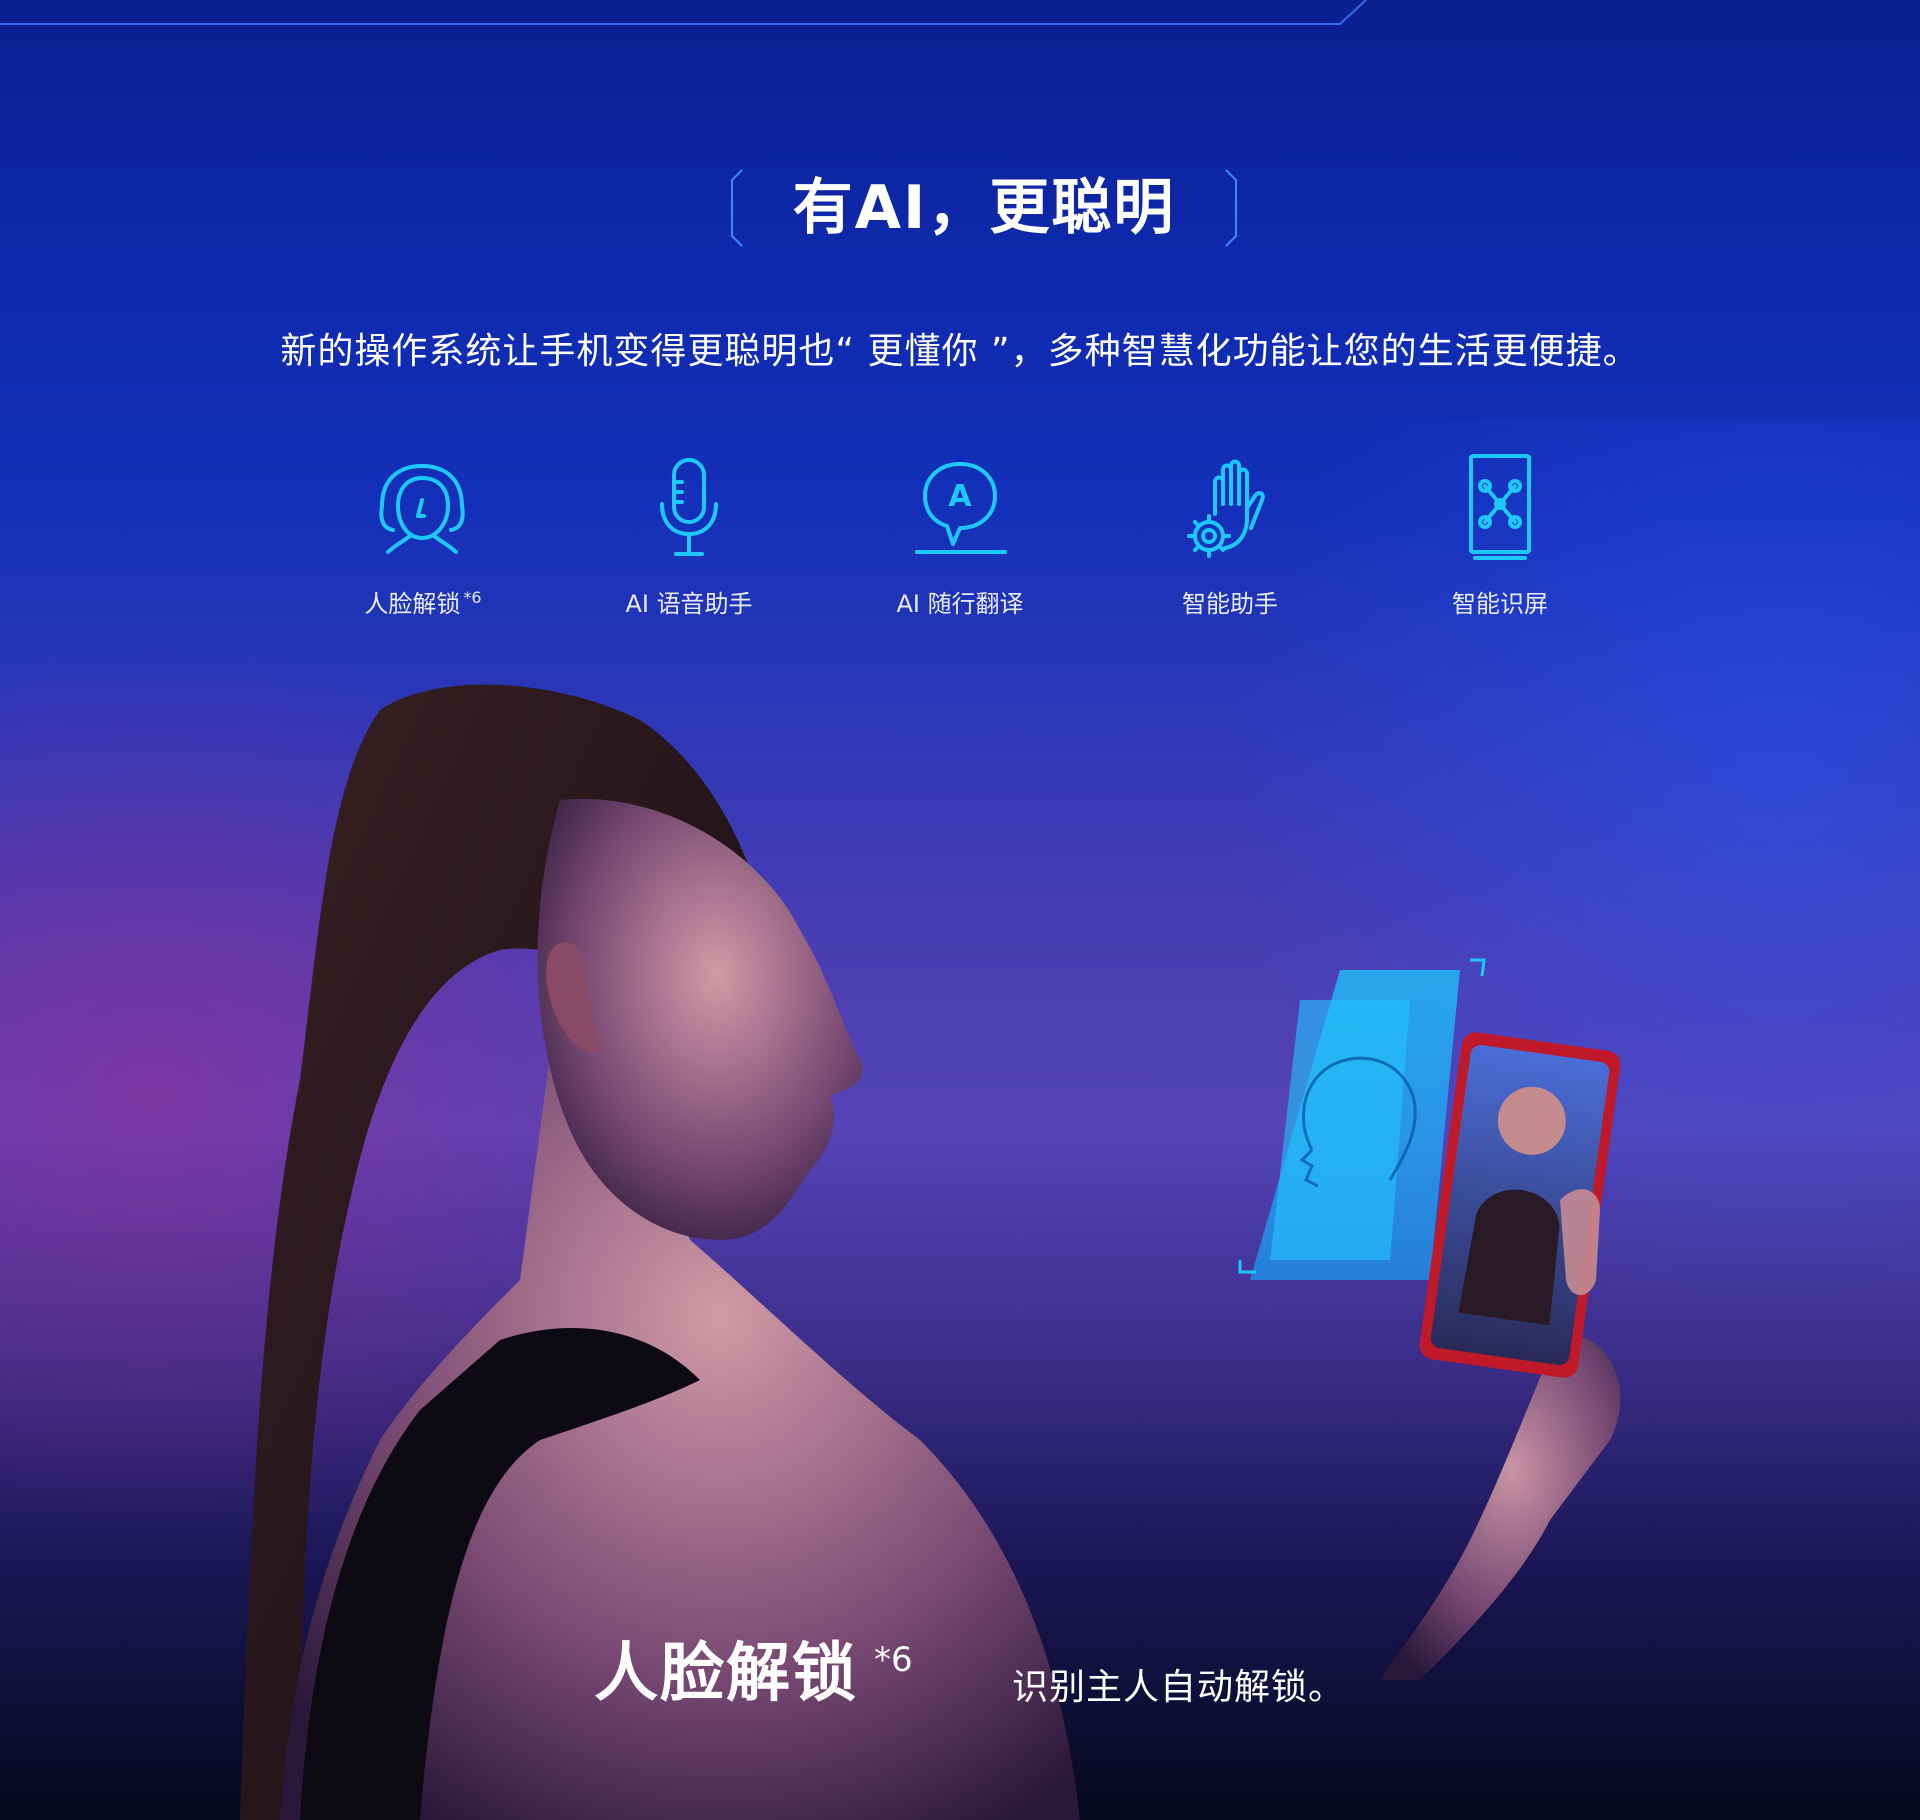 The image size is (1920, 1820). I want to click on feature-translation: A AI 随行翻译, so click(960, 542).